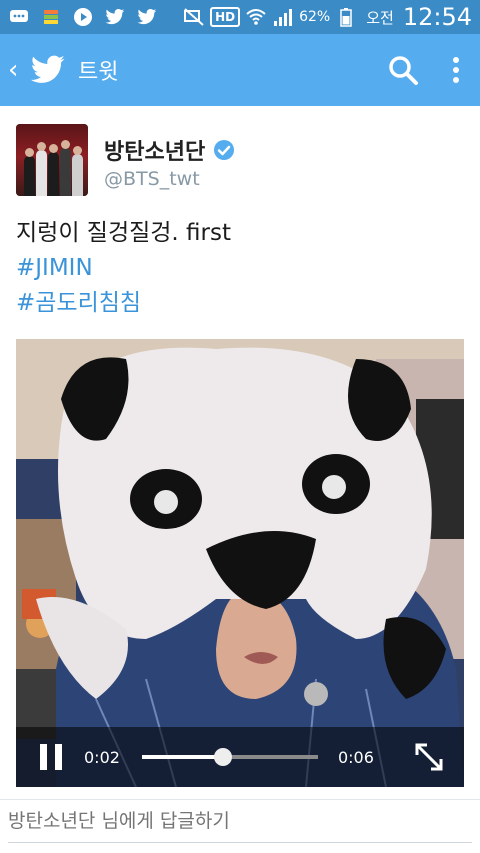 The image size is (480, 853). Describe the element at coordinates (51, 757) in the screenshot. I see `pause-icon` at that location.